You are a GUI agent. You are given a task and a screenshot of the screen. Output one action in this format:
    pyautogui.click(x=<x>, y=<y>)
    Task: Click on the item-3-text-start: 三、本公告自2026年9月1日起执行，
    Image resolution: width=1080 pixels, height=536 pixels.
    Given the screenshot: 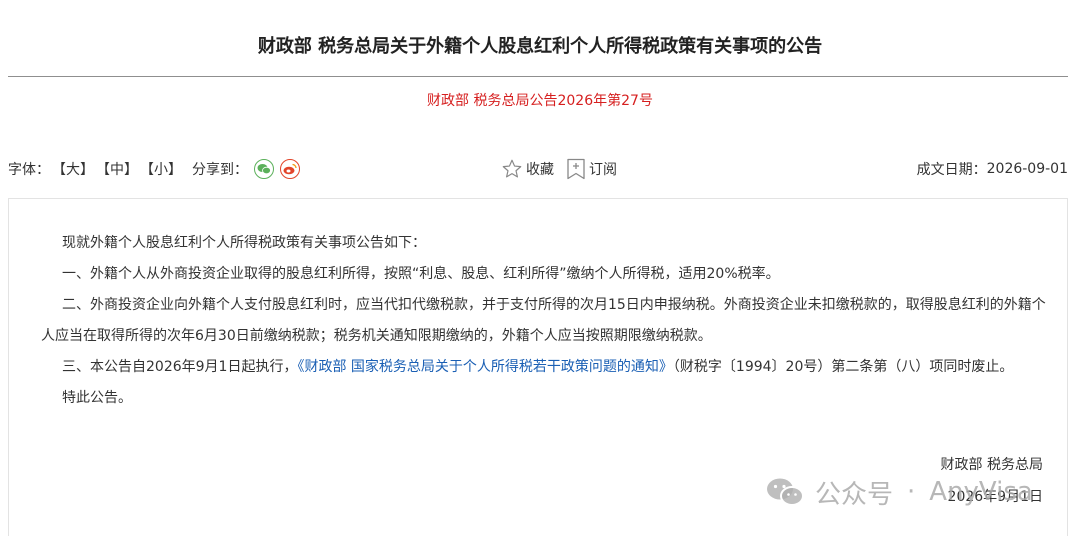 What is the action you would take?
    pyautogui.click(x=180, y=367)
    